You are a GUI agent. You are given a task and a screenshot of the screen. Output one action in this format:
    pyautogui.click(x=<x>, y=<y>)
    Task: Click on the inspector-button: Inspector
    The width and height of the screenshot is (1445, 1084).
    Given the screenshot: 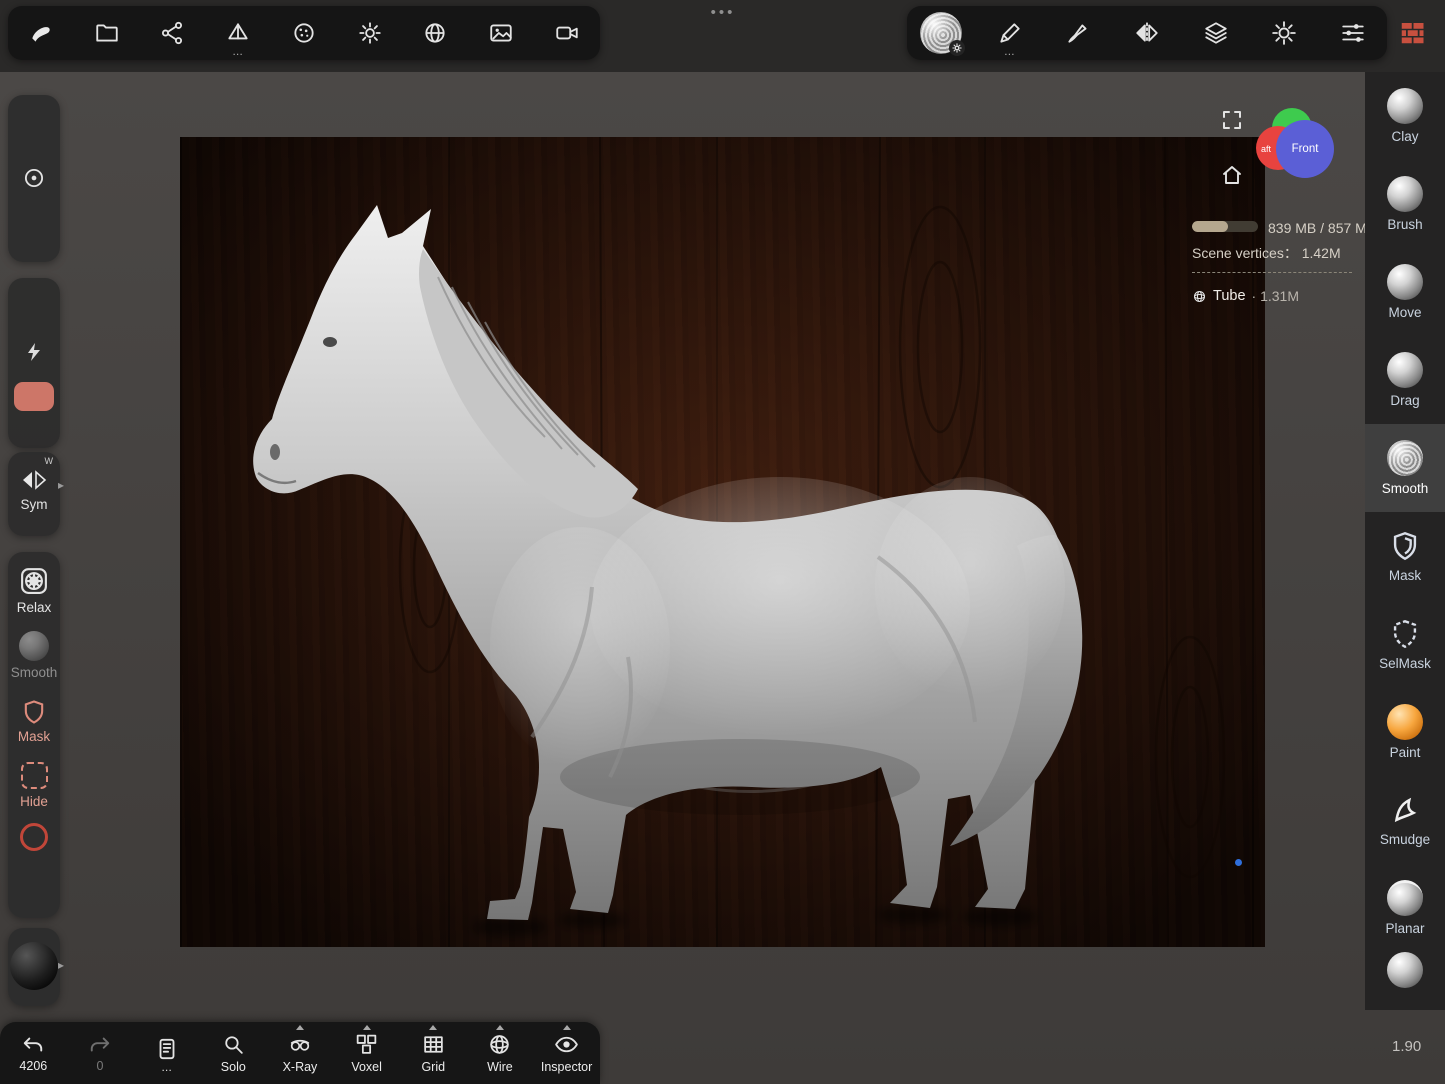 What is the action you would take?
    pyautogui.click(x=567, y=1053)
    